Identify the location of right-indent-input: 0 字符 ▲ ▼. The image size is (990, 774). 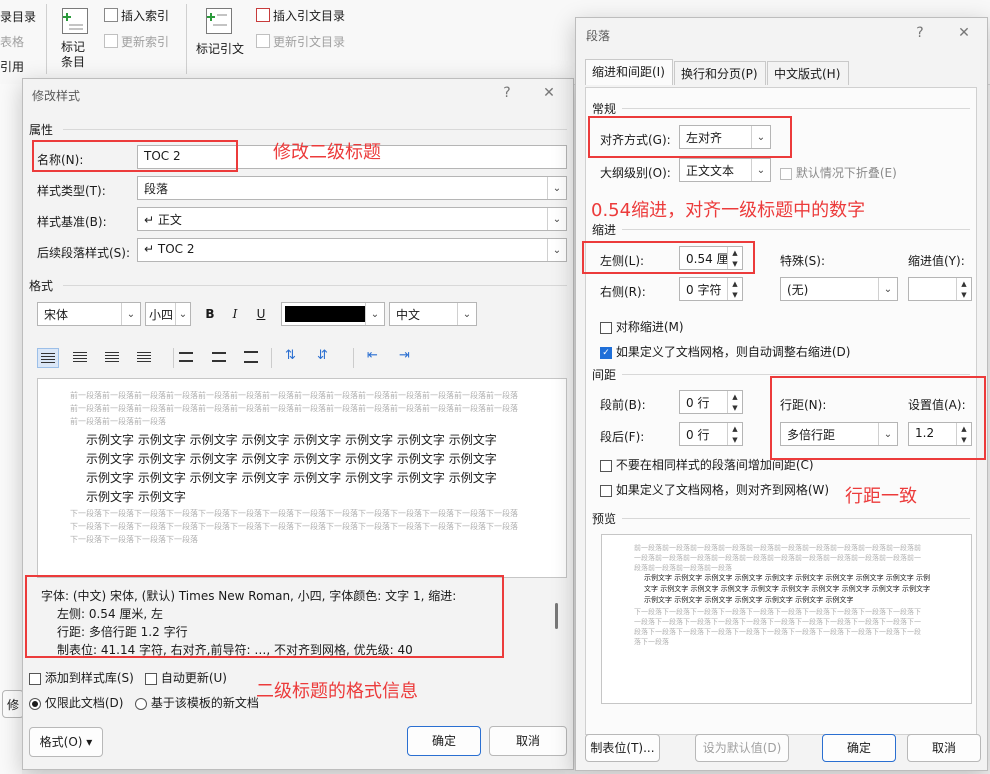
(711, 289).